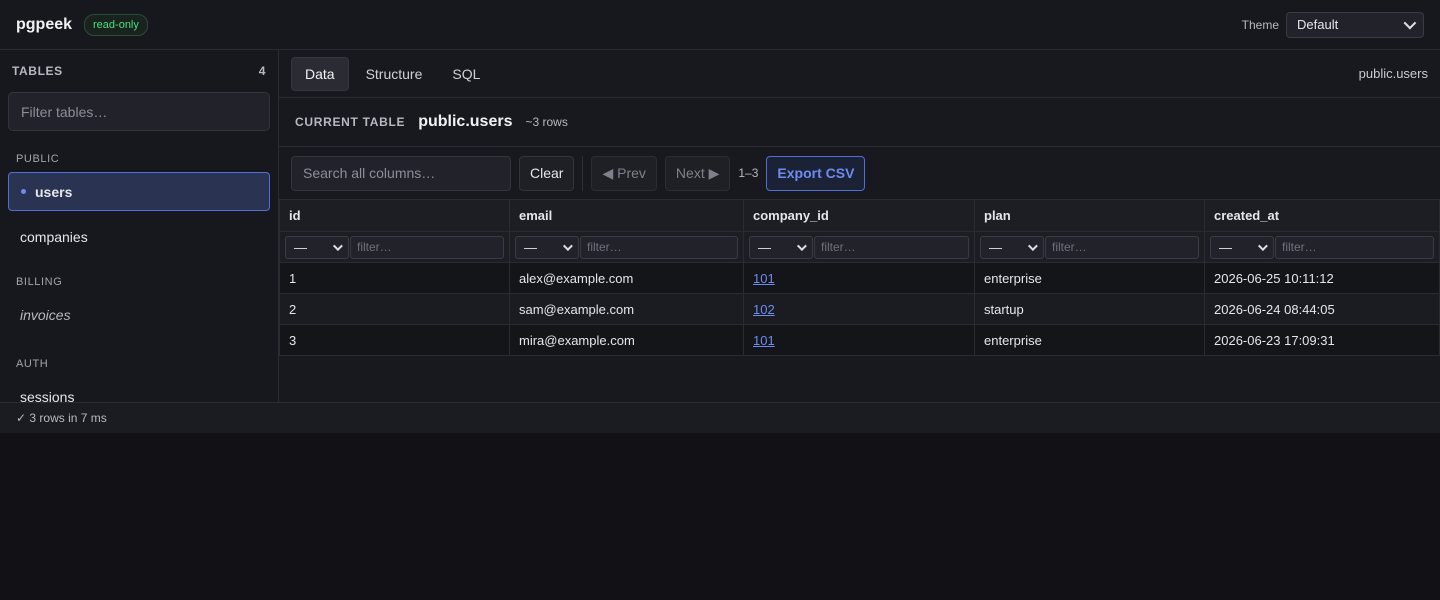 The image size is (1440, 600). I want to click on tab-bar: Data Structure SQL public.users, so click(859, 74).